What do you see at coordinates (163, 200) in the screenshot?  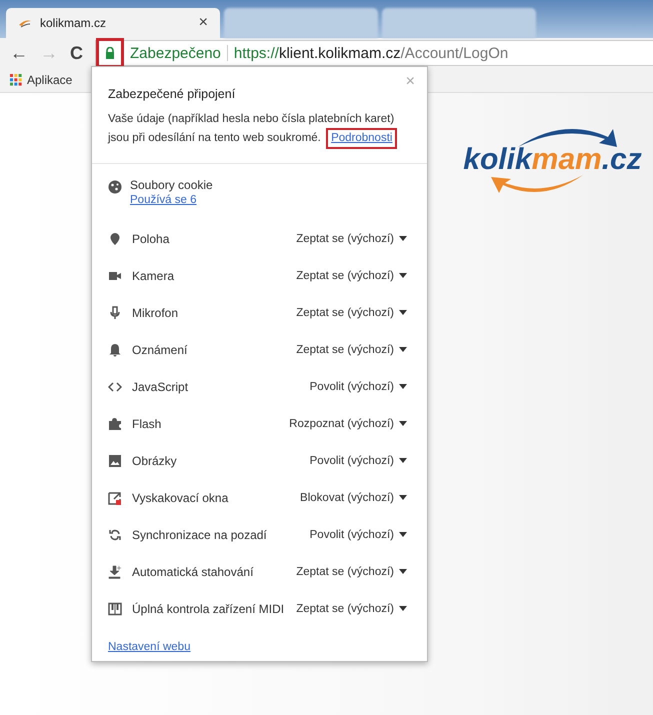 I see `cookies-link: Používá se 6` at bounding box center [163, 200].